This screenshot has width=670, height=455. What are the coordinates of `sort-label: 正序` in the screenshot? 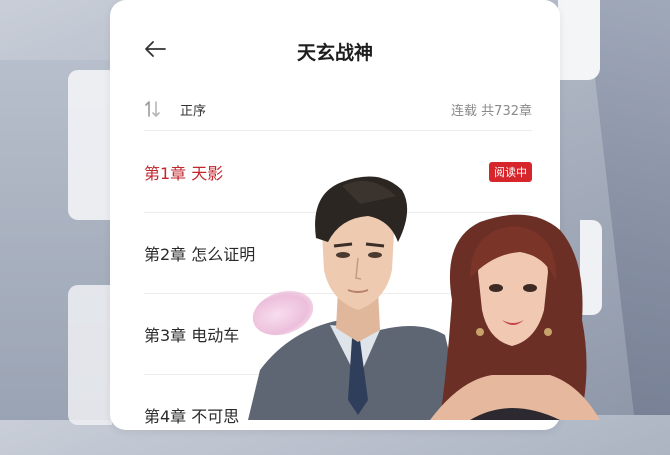 It's located at (193, 109).